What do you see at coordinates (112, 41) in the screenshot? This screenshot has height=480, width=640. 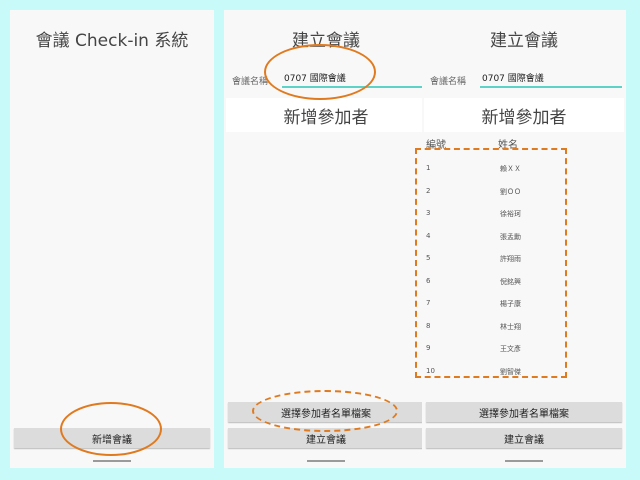 I see `app-title: 會議 Check-in 系統` at bounding box center [112, 41].